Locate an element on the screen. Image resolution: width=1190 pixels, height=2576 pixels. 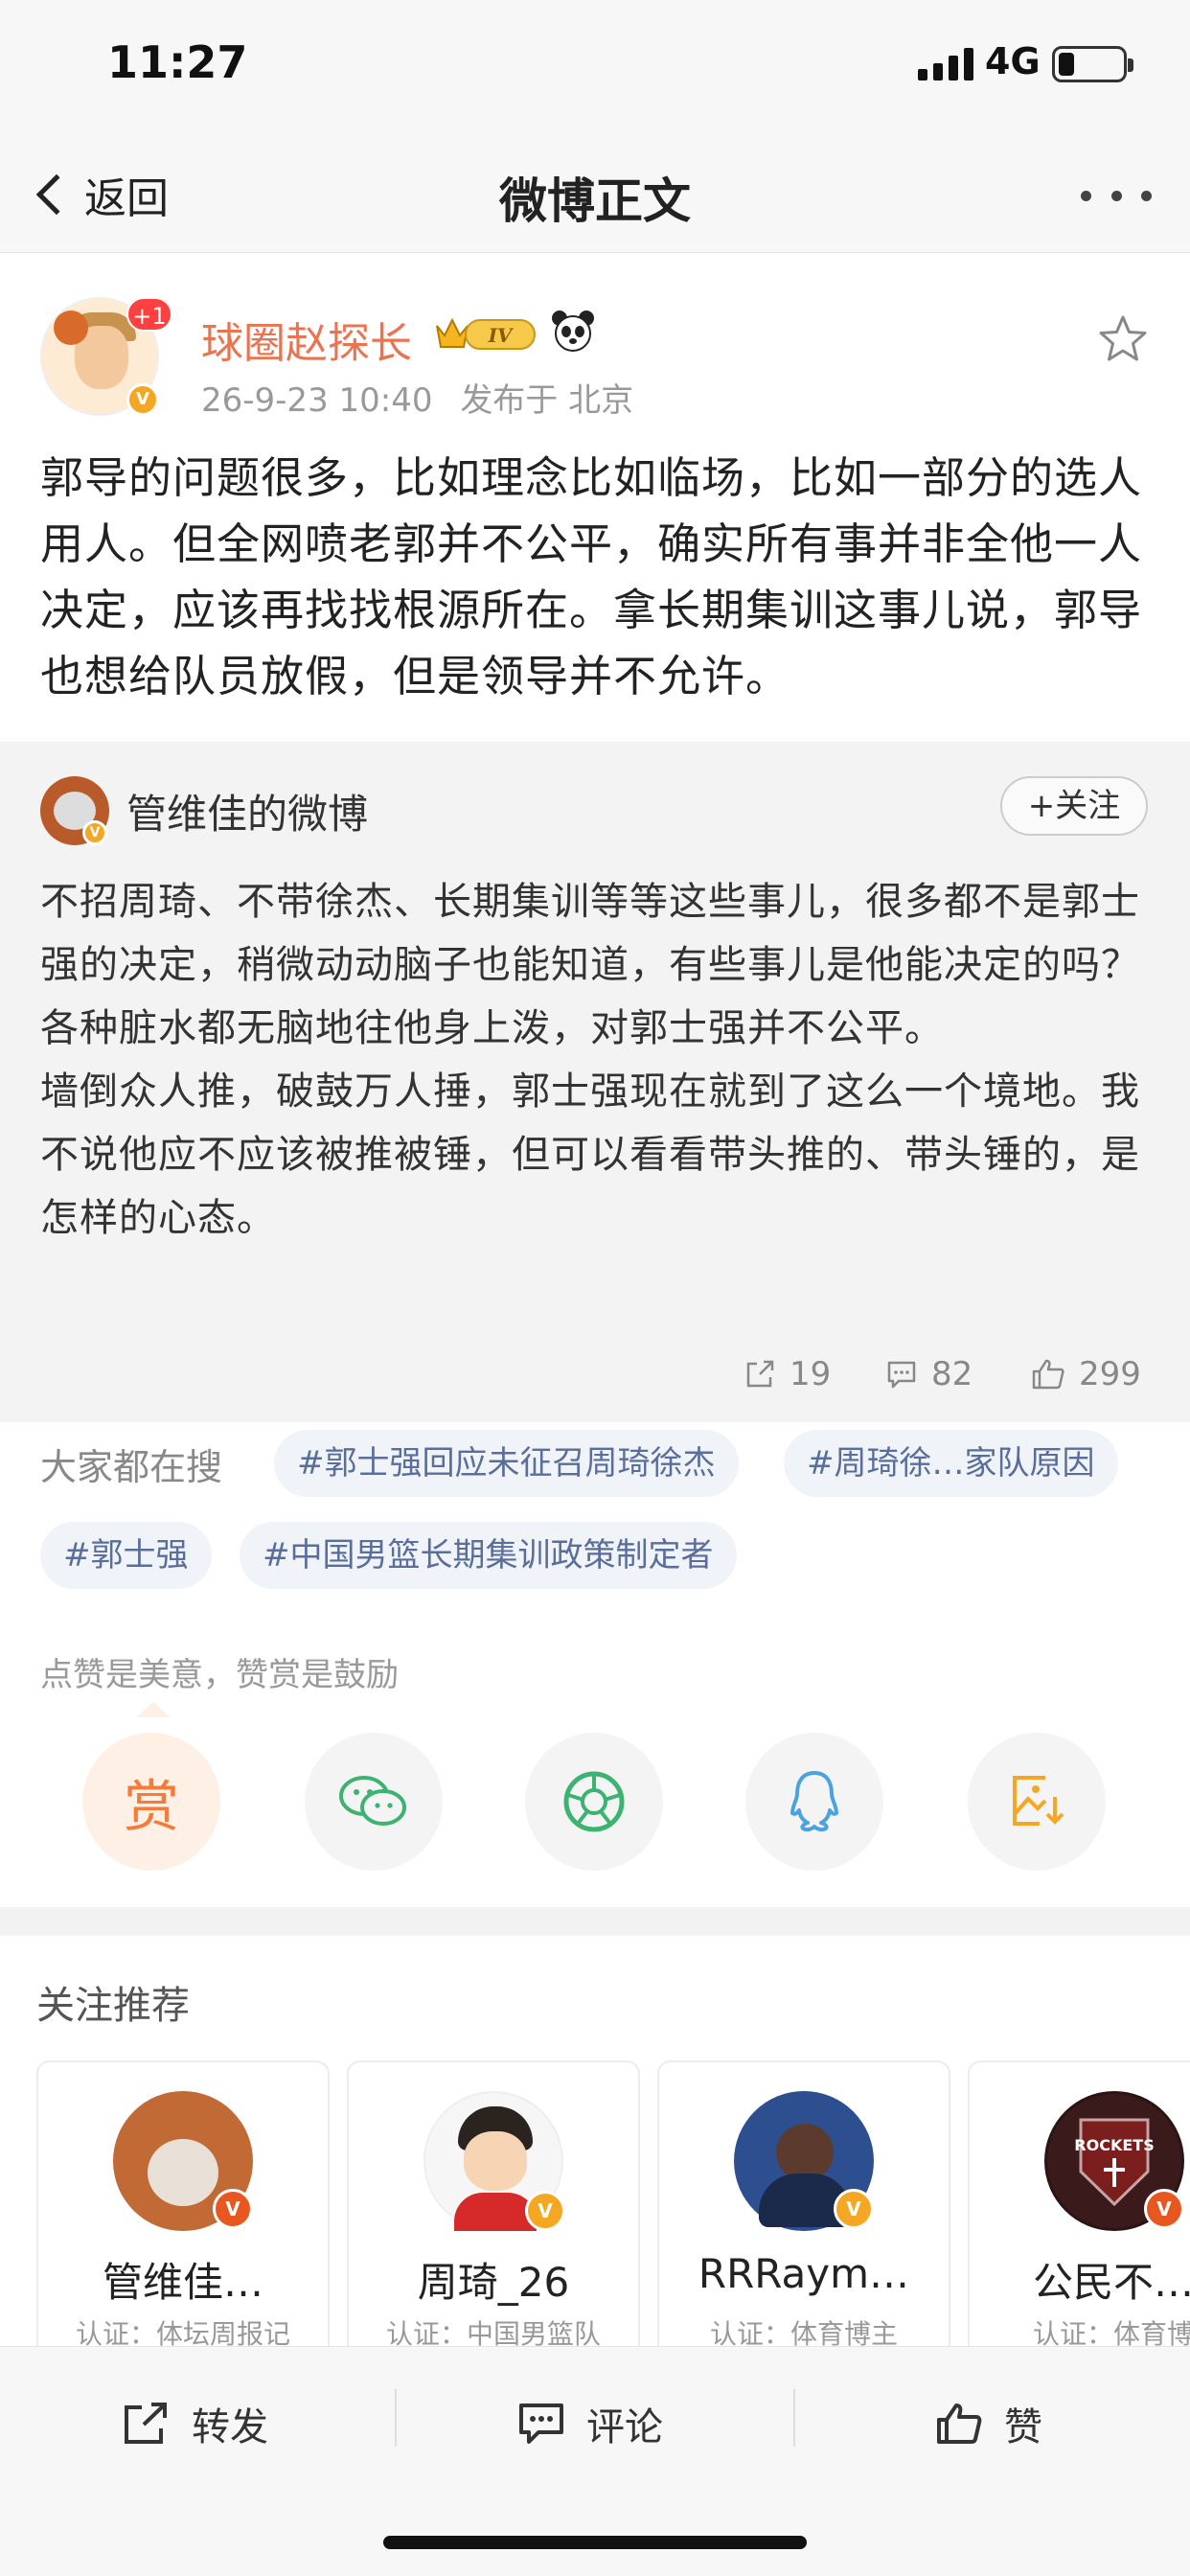
repost-button: 转发 is located at coordinates (195, 2423).